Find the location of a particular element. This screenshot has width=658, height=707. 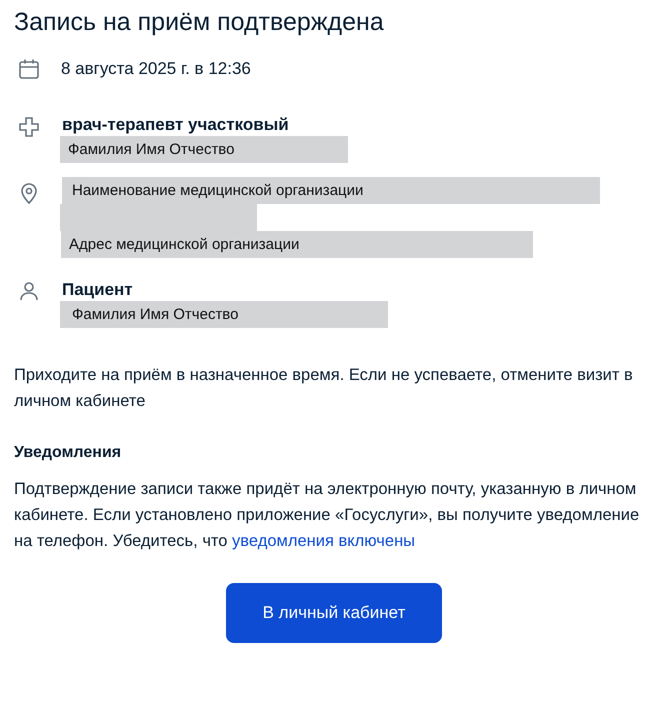

doctor-name: Фамилия Имя Отчество is located at coordinates (204, 149).